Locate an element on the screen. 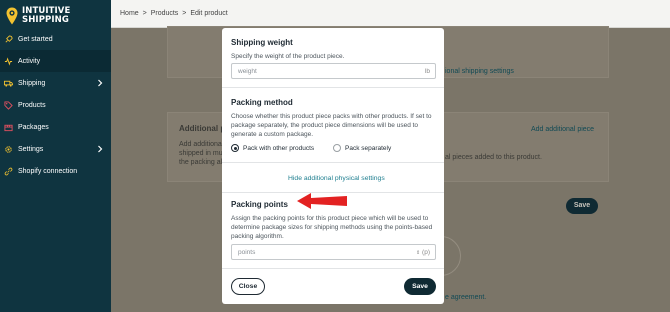 The width and height of the screenshot is (670, 312). rocket-icon is located at coordinates (9, 38).